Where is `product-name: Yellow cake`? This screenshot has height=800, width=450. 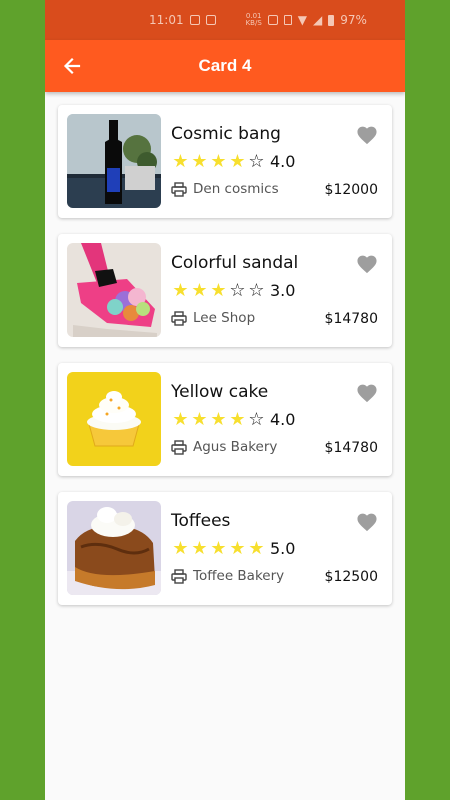 product-name: Yellow cake is located at coordinates (220, 392).